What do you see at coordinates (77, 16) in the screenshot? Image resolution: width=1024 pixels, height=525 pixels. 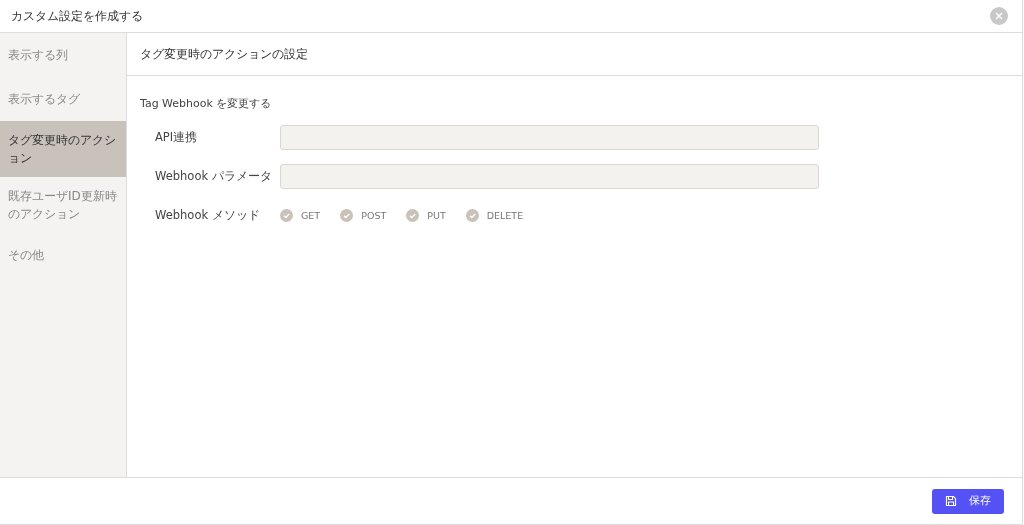 I see `dialog-title: カスタム設定を作成する` at bounding box center [77, 16].